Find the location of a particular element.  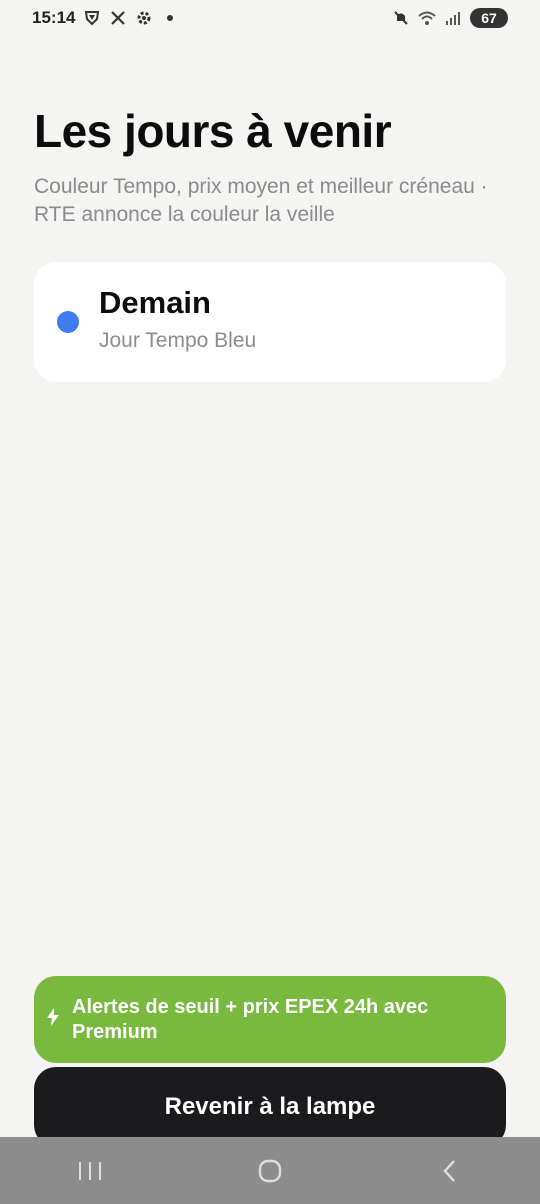

system-nav-bar is located at coordinates (270, 1170).